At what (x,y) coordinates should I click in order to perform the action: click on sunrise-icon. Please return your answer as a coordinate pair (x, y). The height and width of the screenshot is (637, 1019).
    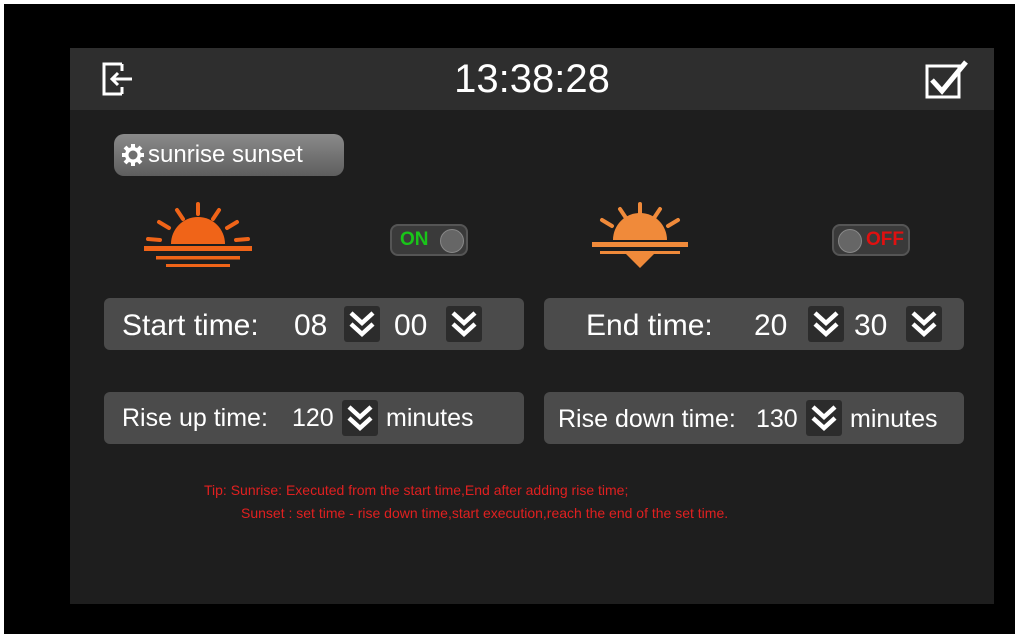
    Looking at the image, I should click on (198, 234).